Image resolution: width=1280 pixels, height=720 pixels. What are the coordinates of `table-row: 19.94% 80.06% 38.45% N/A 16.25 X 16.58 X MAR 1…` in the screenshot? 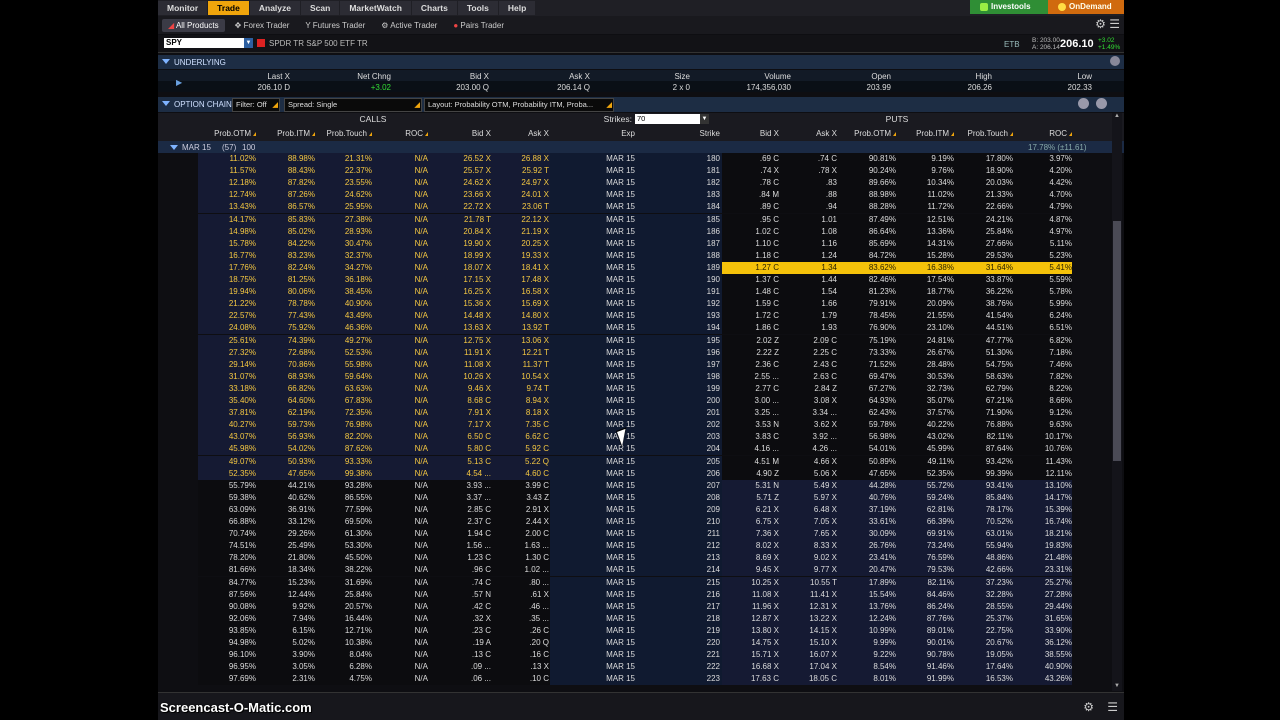 It's located at (641, 292).